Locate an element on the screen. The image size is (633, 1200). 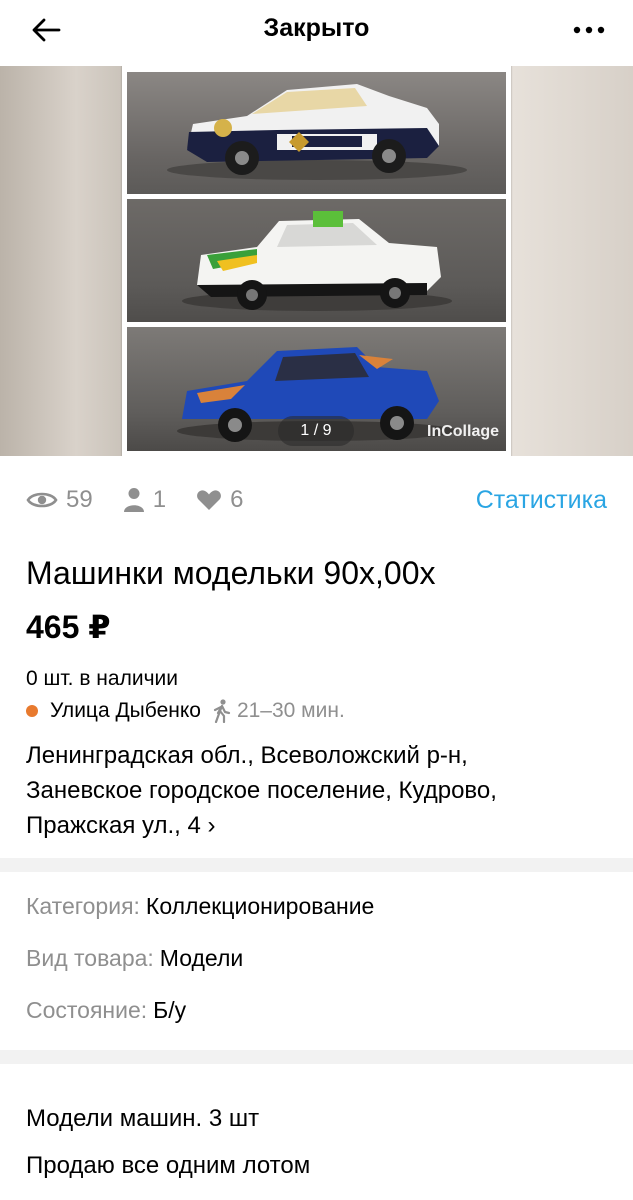
more-options-button is located at coordinates (589, 30).